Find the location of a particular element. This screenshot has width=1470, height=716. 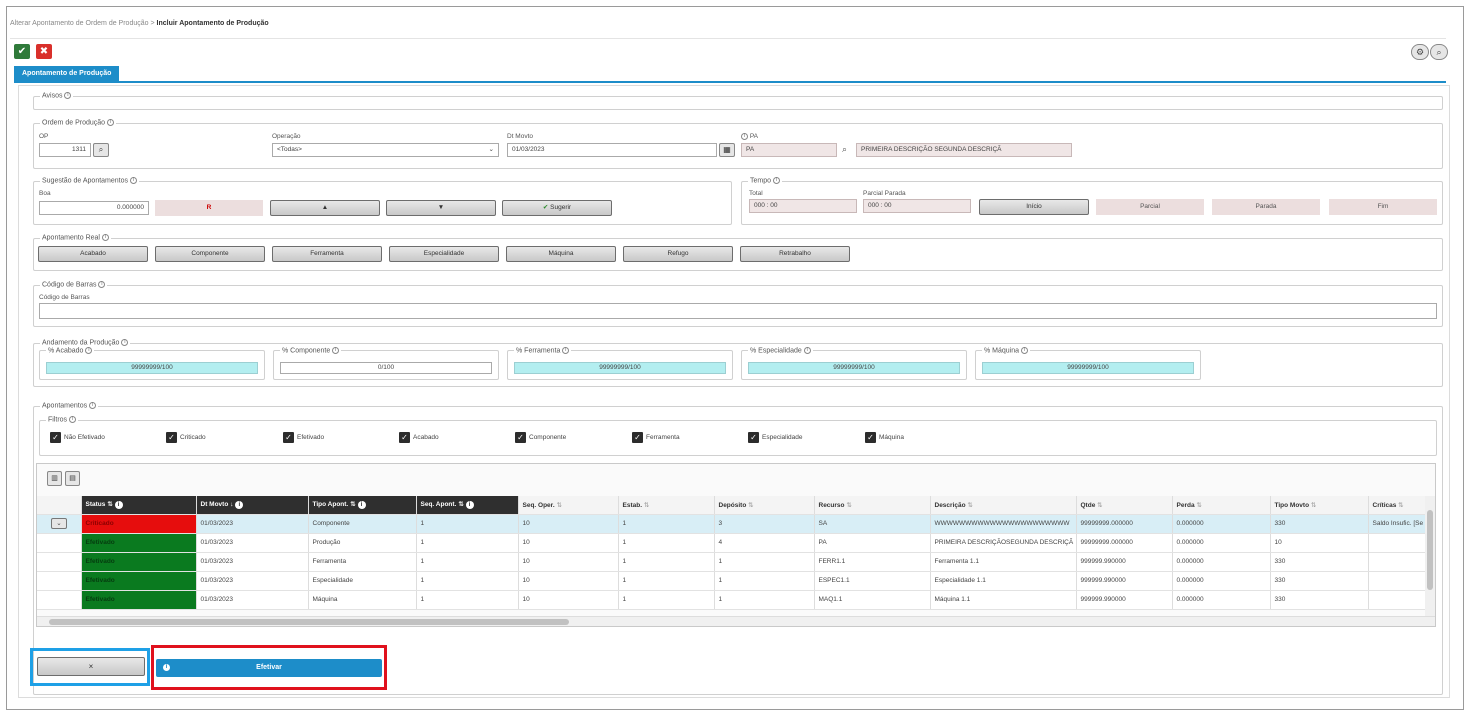

efetivar-button: i Efetivar is located at coordinates (269, 668).